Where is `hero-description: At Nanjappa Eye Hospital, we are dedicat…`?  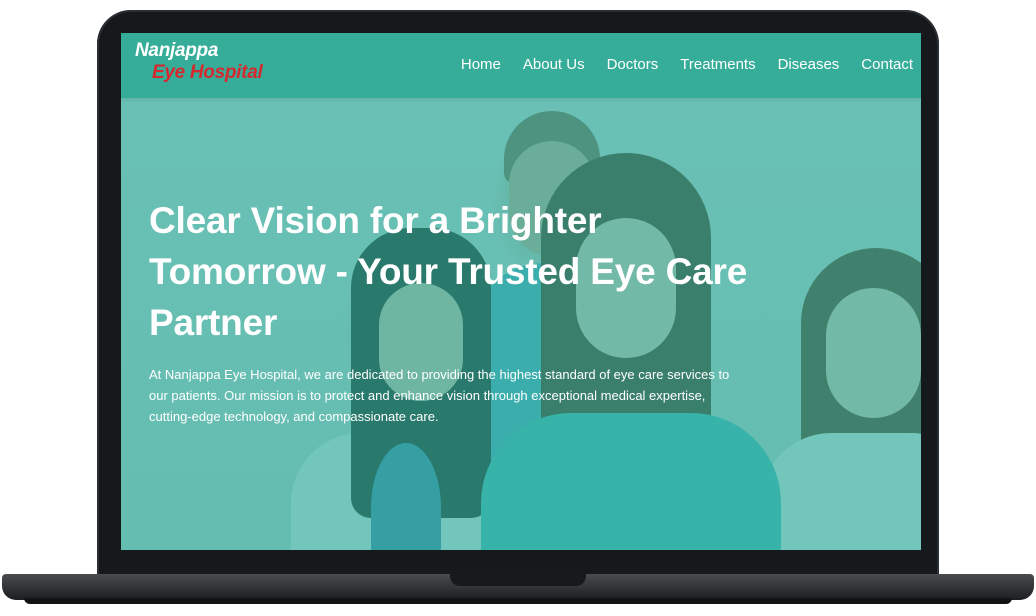
hero-description: At Nanjappa Eye Hospital, we are dedicat… is located at coordinates (439, 395).